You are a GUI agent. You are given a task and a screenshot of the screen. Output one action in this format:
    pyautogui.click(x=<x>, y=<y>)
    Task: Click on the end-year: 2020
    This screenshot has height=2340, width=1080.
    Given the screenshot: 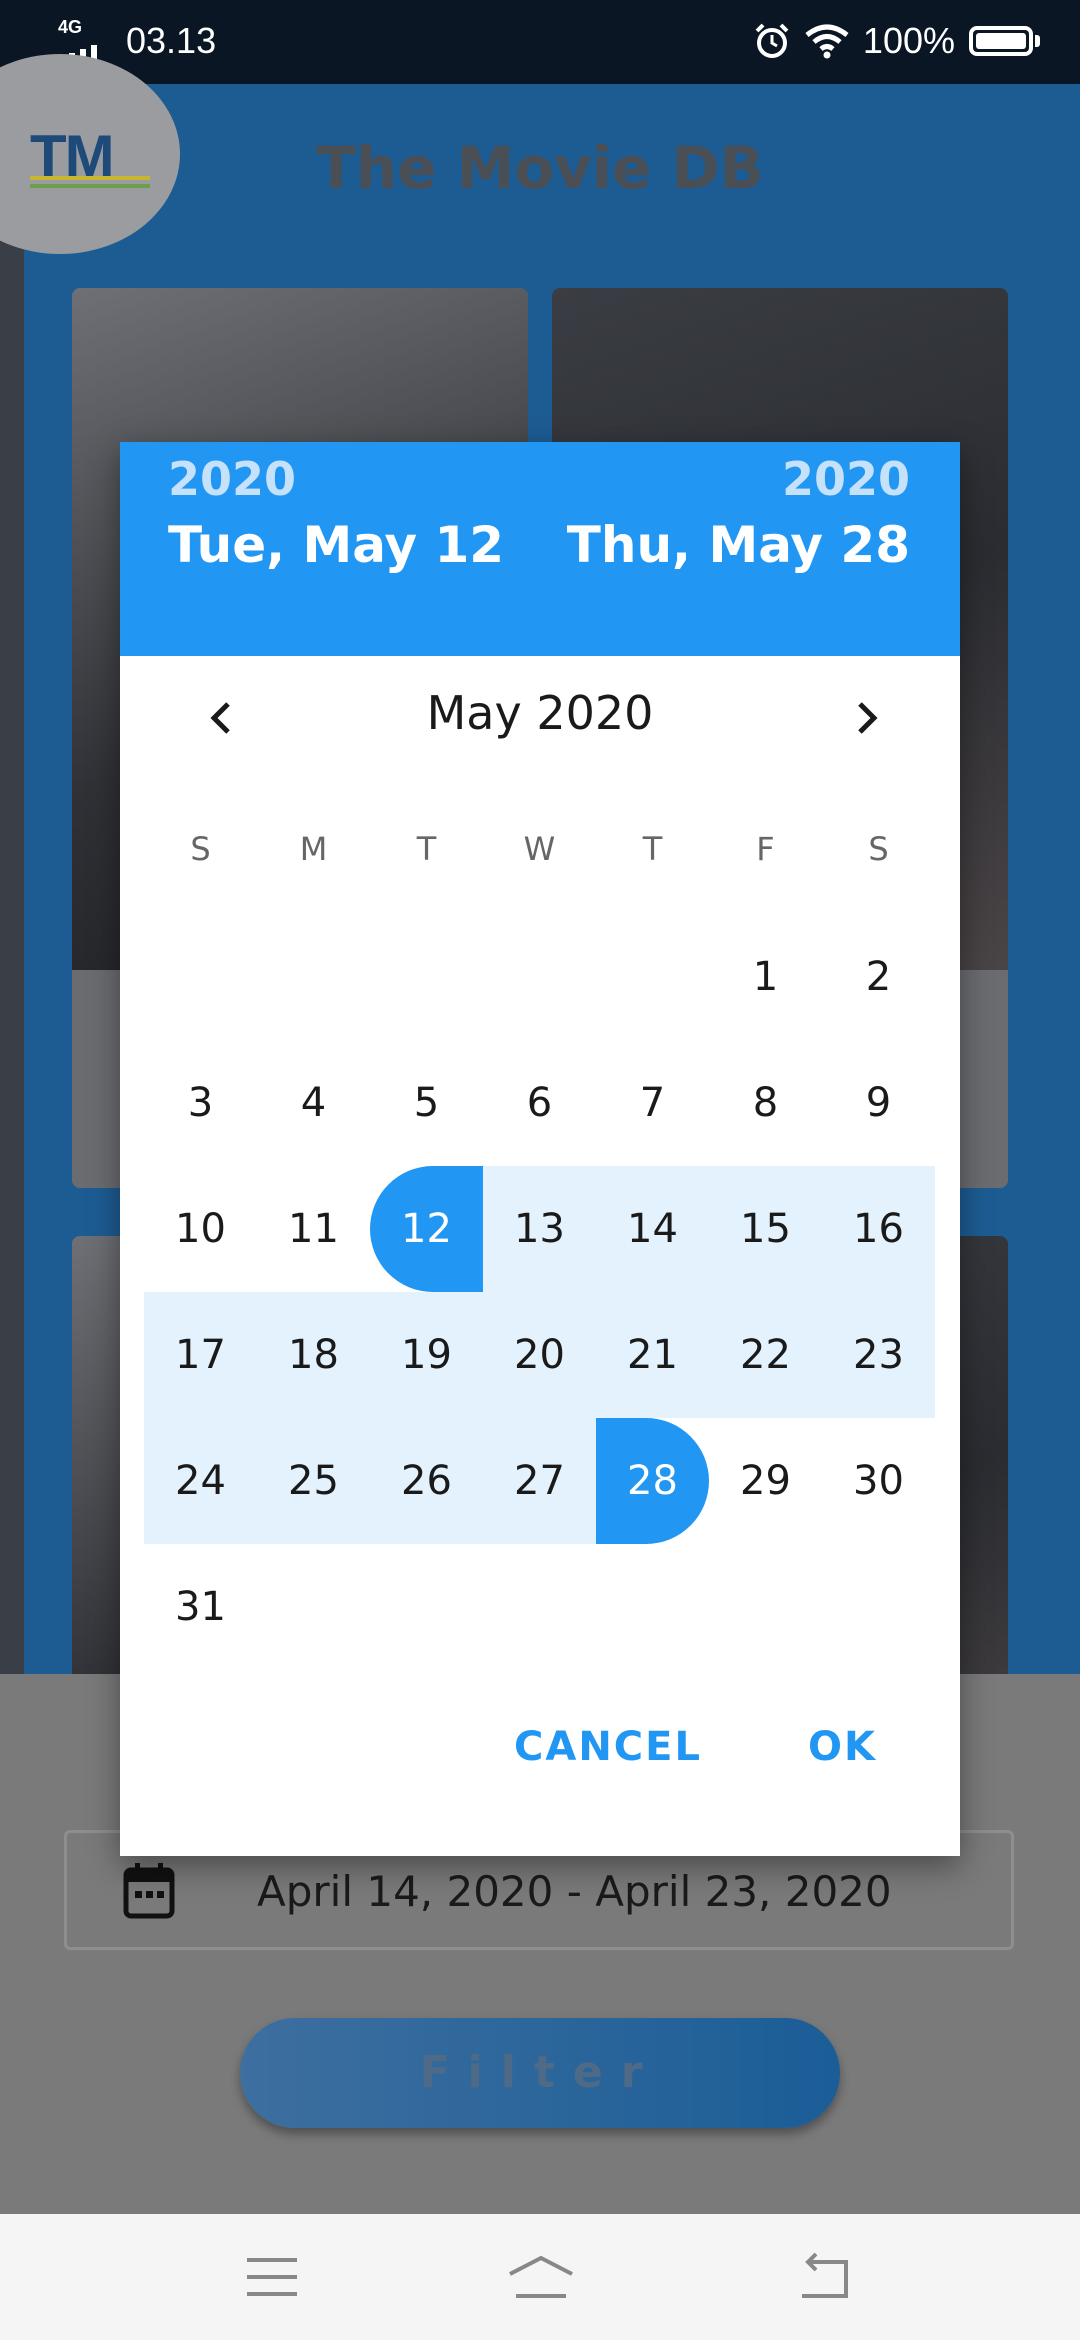 What is the action you would take?
    pyautogui.click(x=846, y=479)
    